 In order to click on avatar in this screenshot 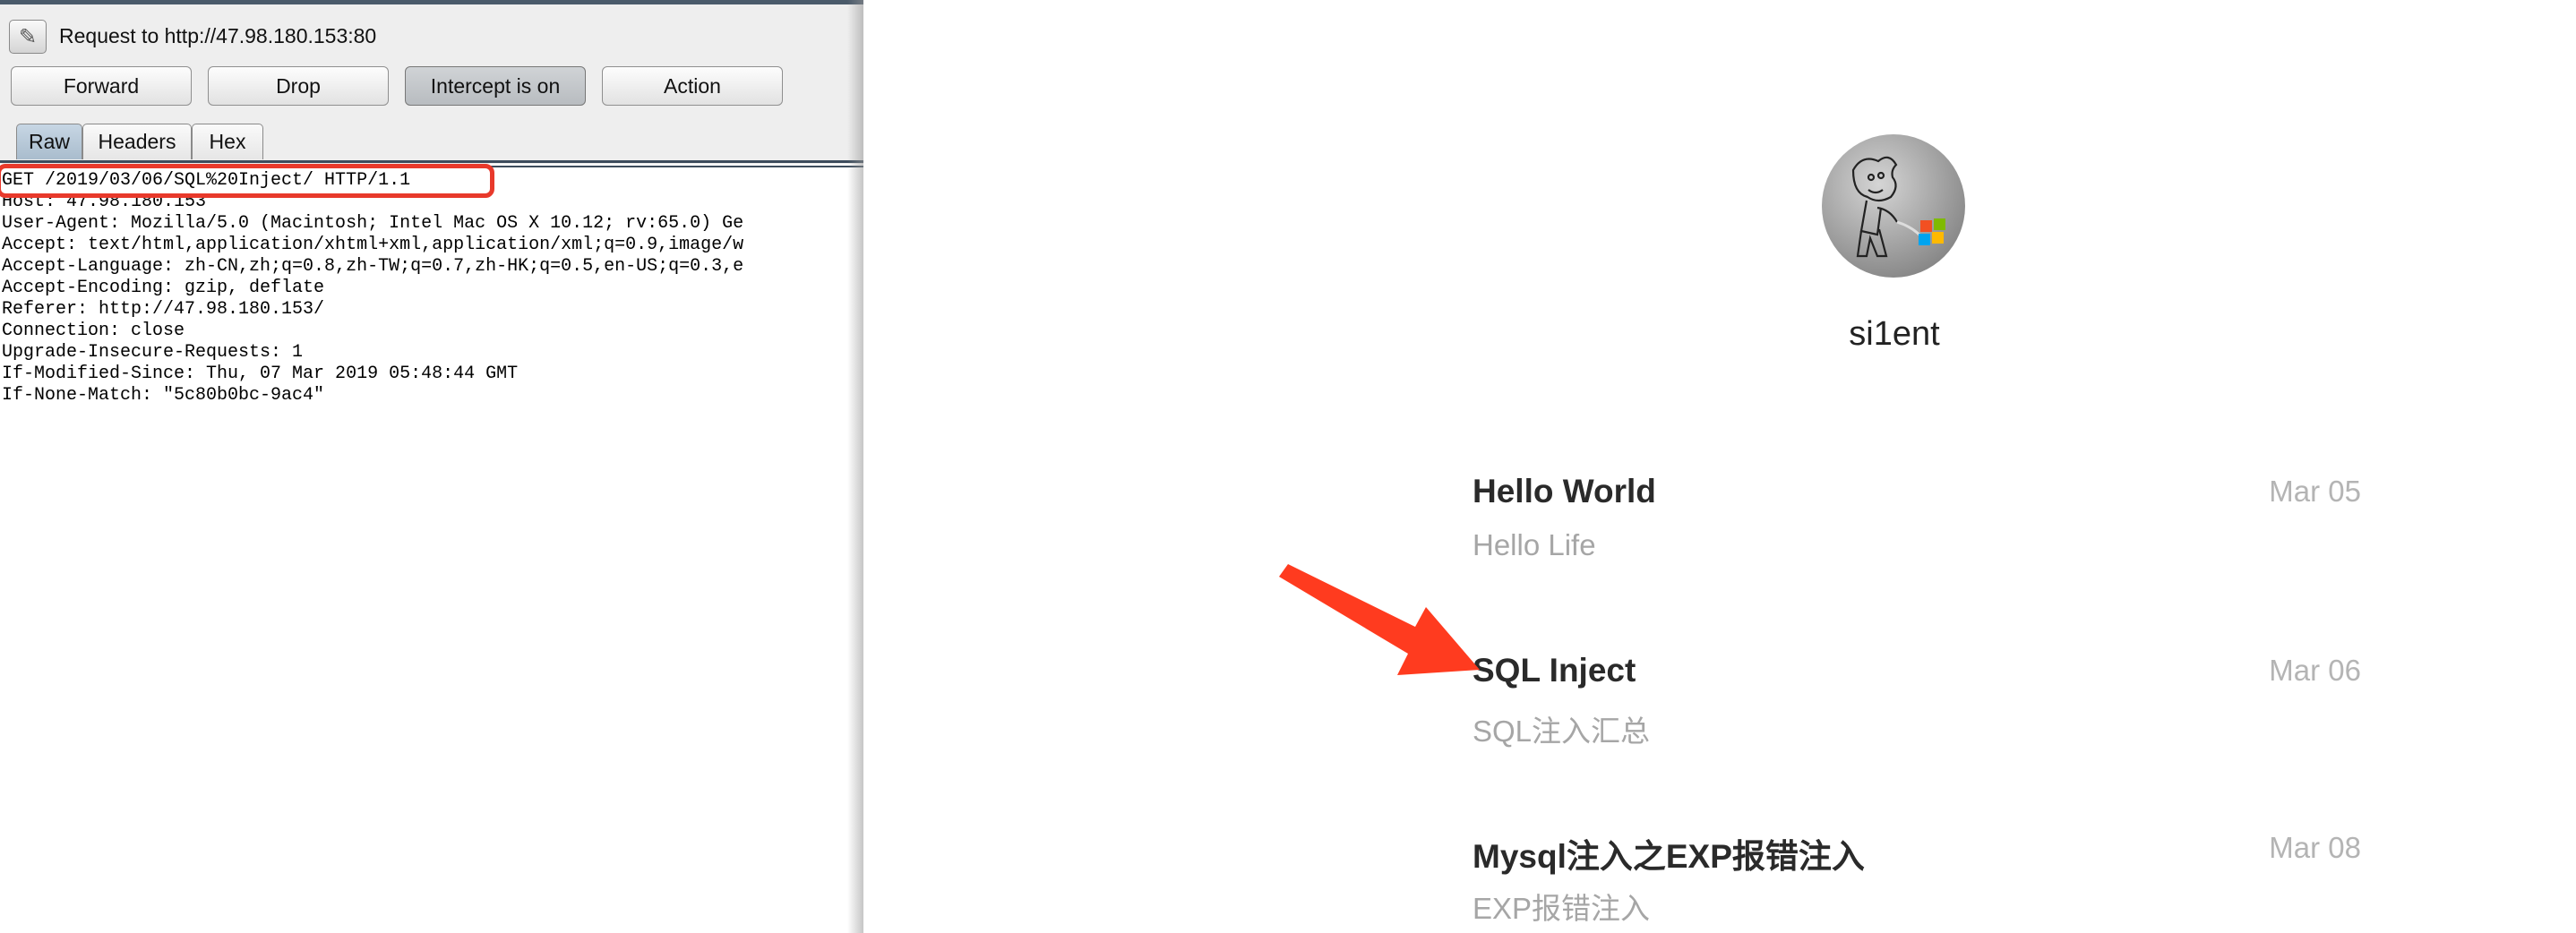, I will do `click(1893, 206)`.